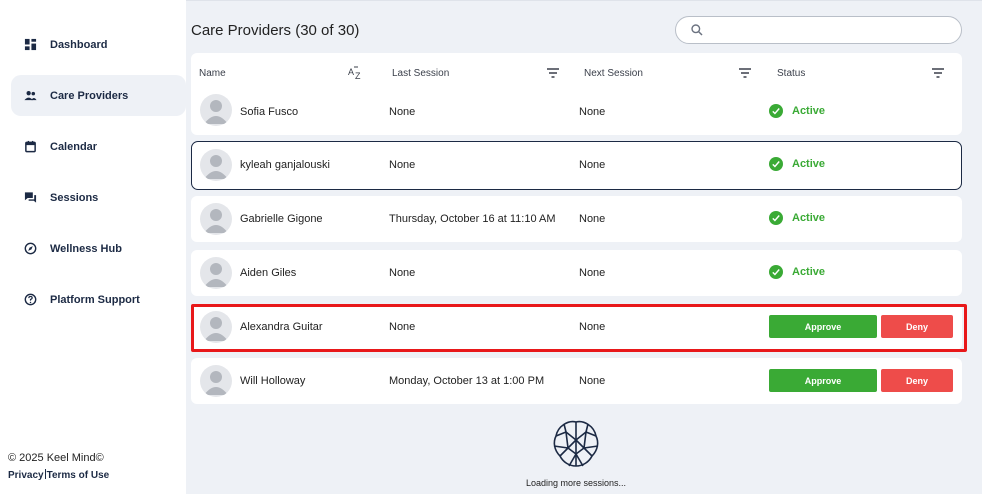  Describe the element at coordinates (832, 30) in the screenshot. I see `search-input` at that location.